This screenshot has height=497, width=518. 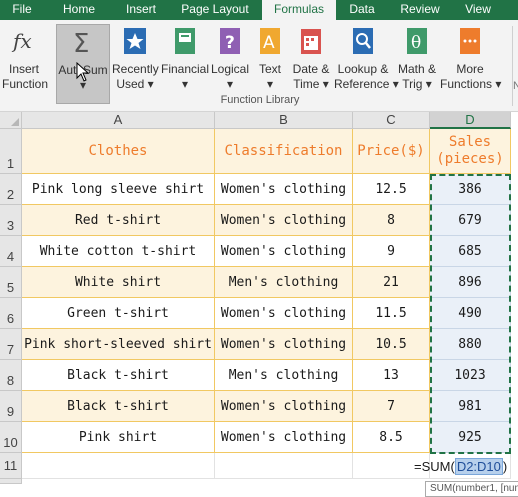 I want to click on table-cell-price: 8.5, so click(x=391, y=437).